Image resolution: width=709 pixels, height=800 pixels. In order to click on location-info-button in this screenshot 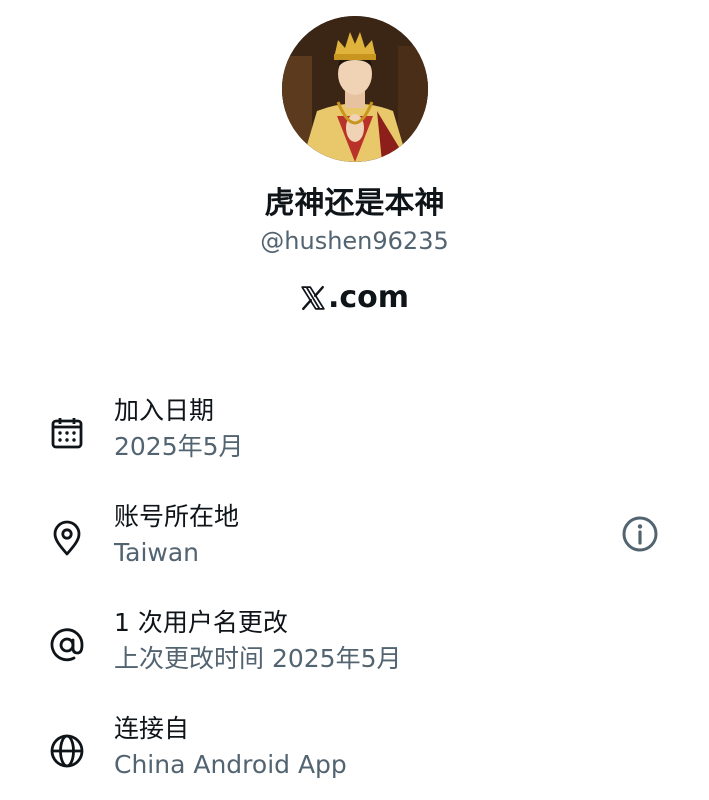, I will do `click(640, 534)`.